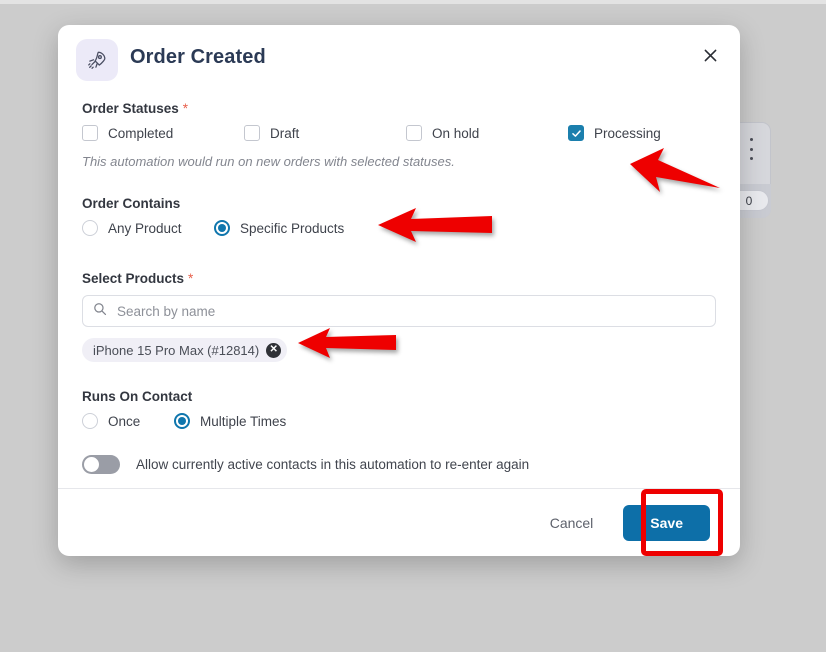 This screenshot has width=826, height=652. Describe the element at coordinates (135, 108) in the screenshot. I see `order-statuses-label: Order Statuses *` at that location.